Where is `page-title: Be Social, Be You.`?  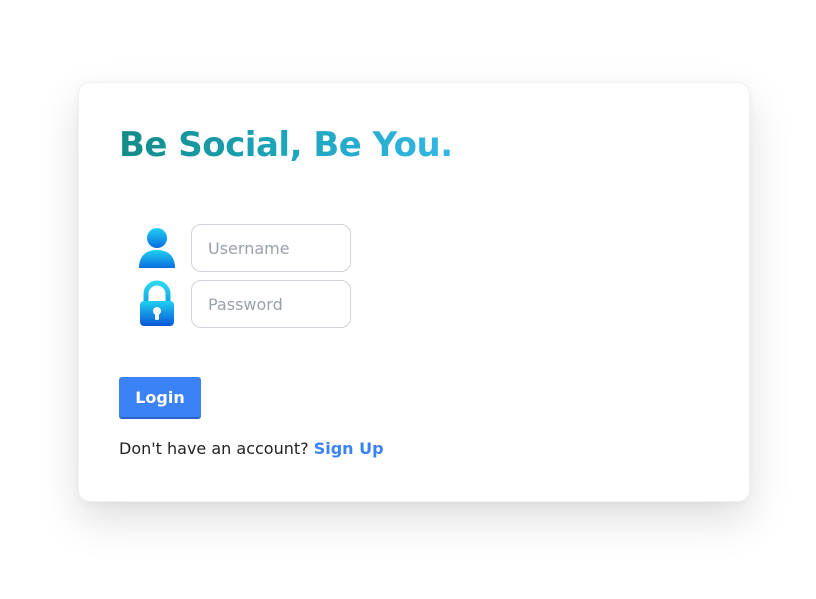 page-title: Be Social, Be You. is located at coordinates (286, 145).